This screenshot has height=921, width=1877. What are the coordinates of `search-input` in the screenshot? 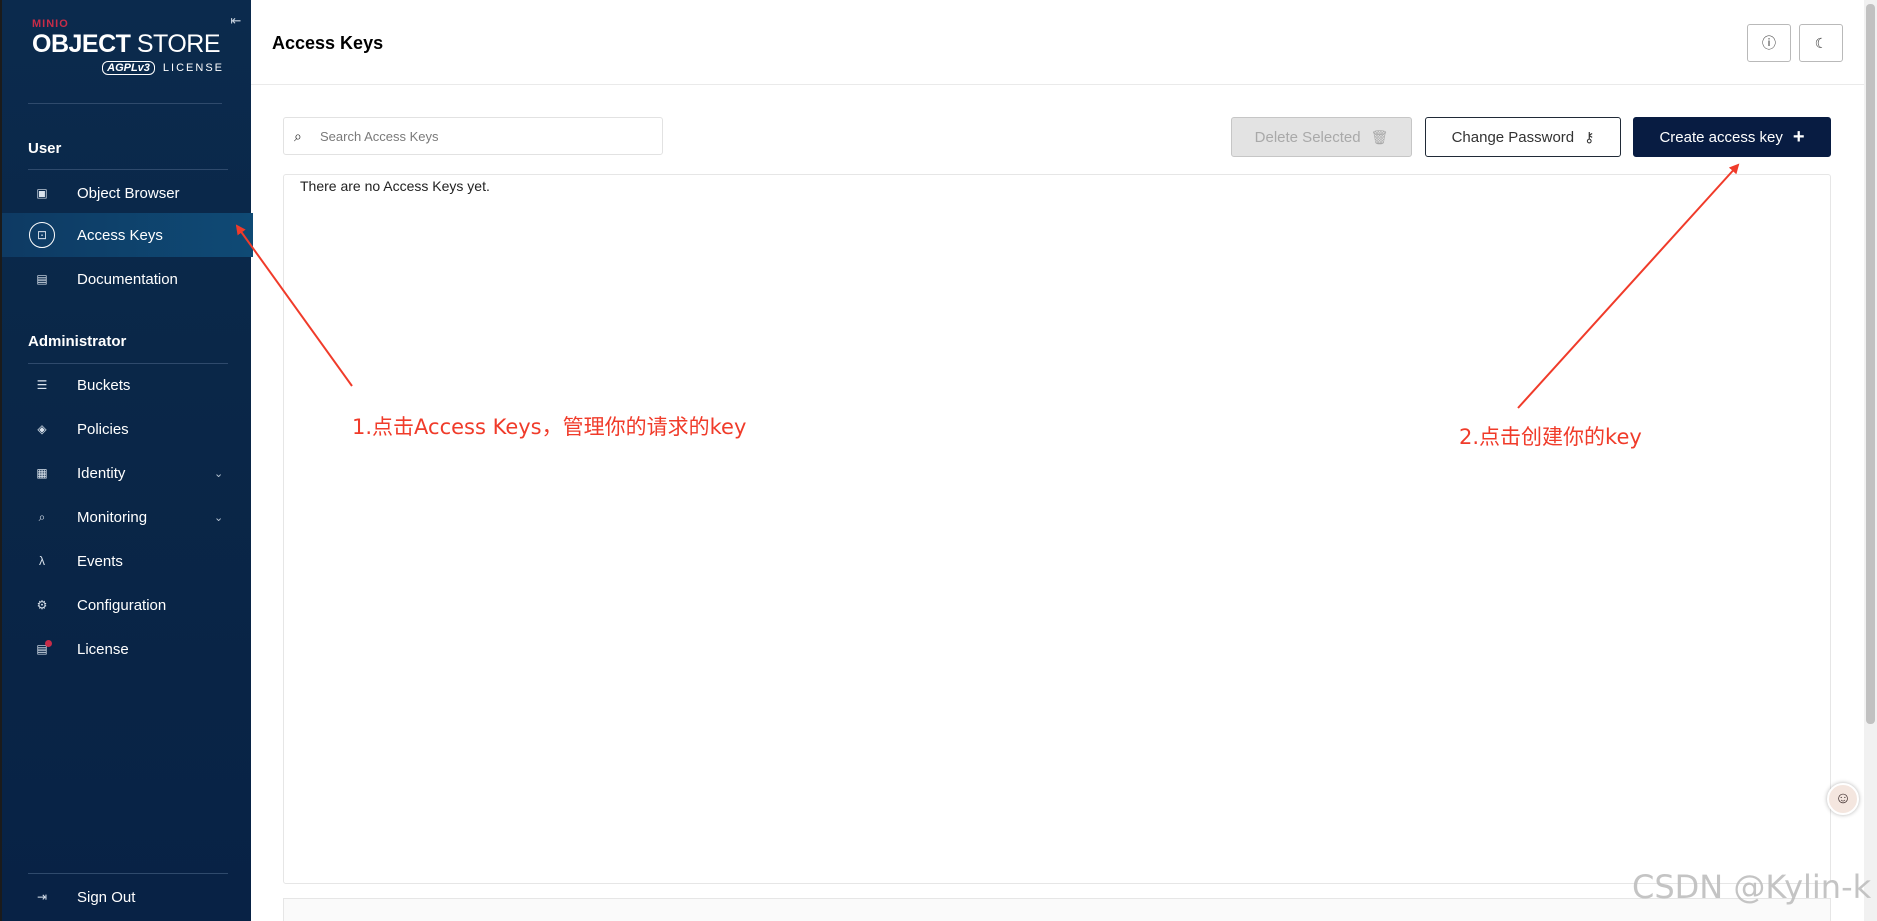 It's located at (485, 136).